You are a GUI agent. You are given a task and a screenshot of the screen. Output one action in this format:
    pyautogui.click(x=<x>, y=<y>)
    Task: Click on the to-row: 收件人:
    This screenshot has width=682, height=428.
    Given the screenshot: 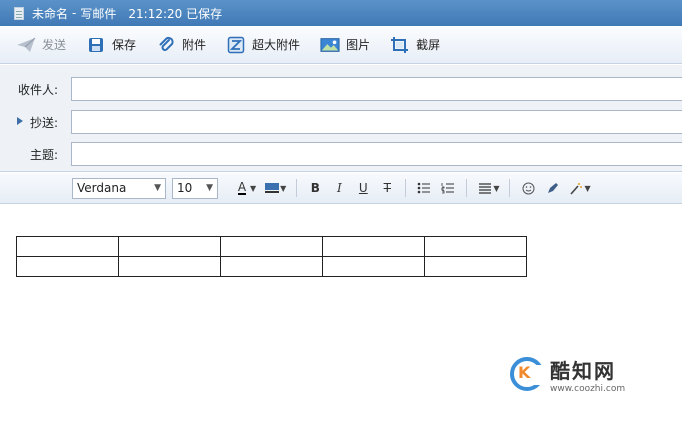 What is the action you would take?
    pyautogui.click(x=341, y=89)
    